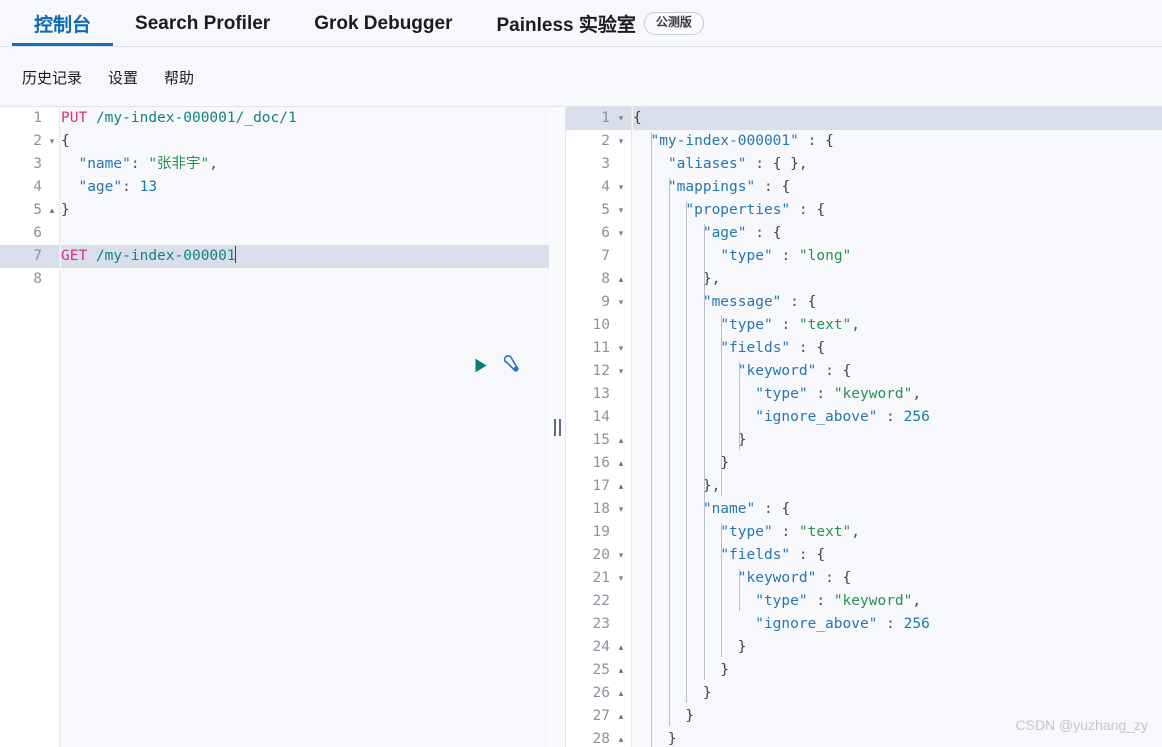 This screenshot has height=747, width=1162. Describe the element at coordinates (598, 509) in the screenshot. I see `gutter-line-18: 18 ▾` at that location.